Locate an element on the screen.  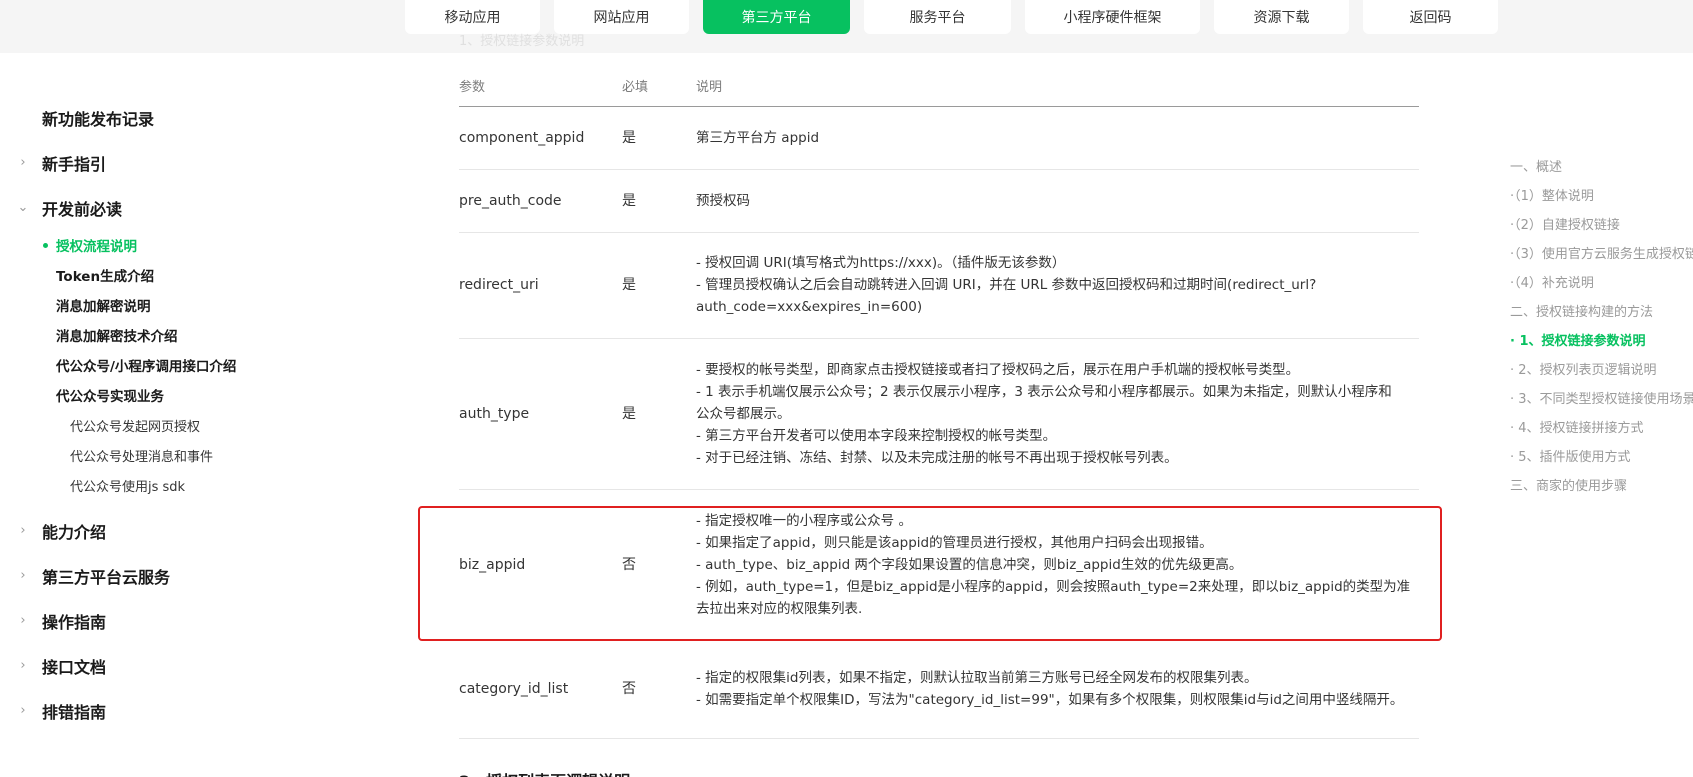
sidebar-item-proxy-msg-events: 代公众号处理消息和事件 is located at coordinates (160, 455).